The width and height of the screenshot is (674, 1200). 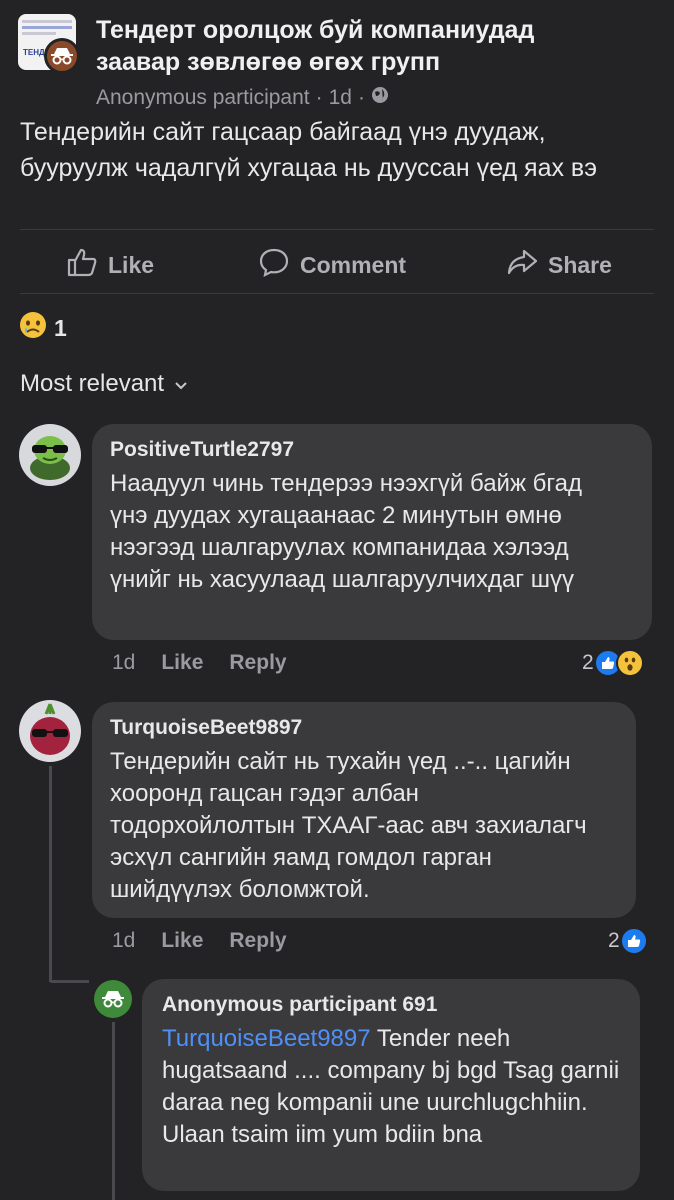 I want to click on like-button: Like, so click(x=110, y=265).